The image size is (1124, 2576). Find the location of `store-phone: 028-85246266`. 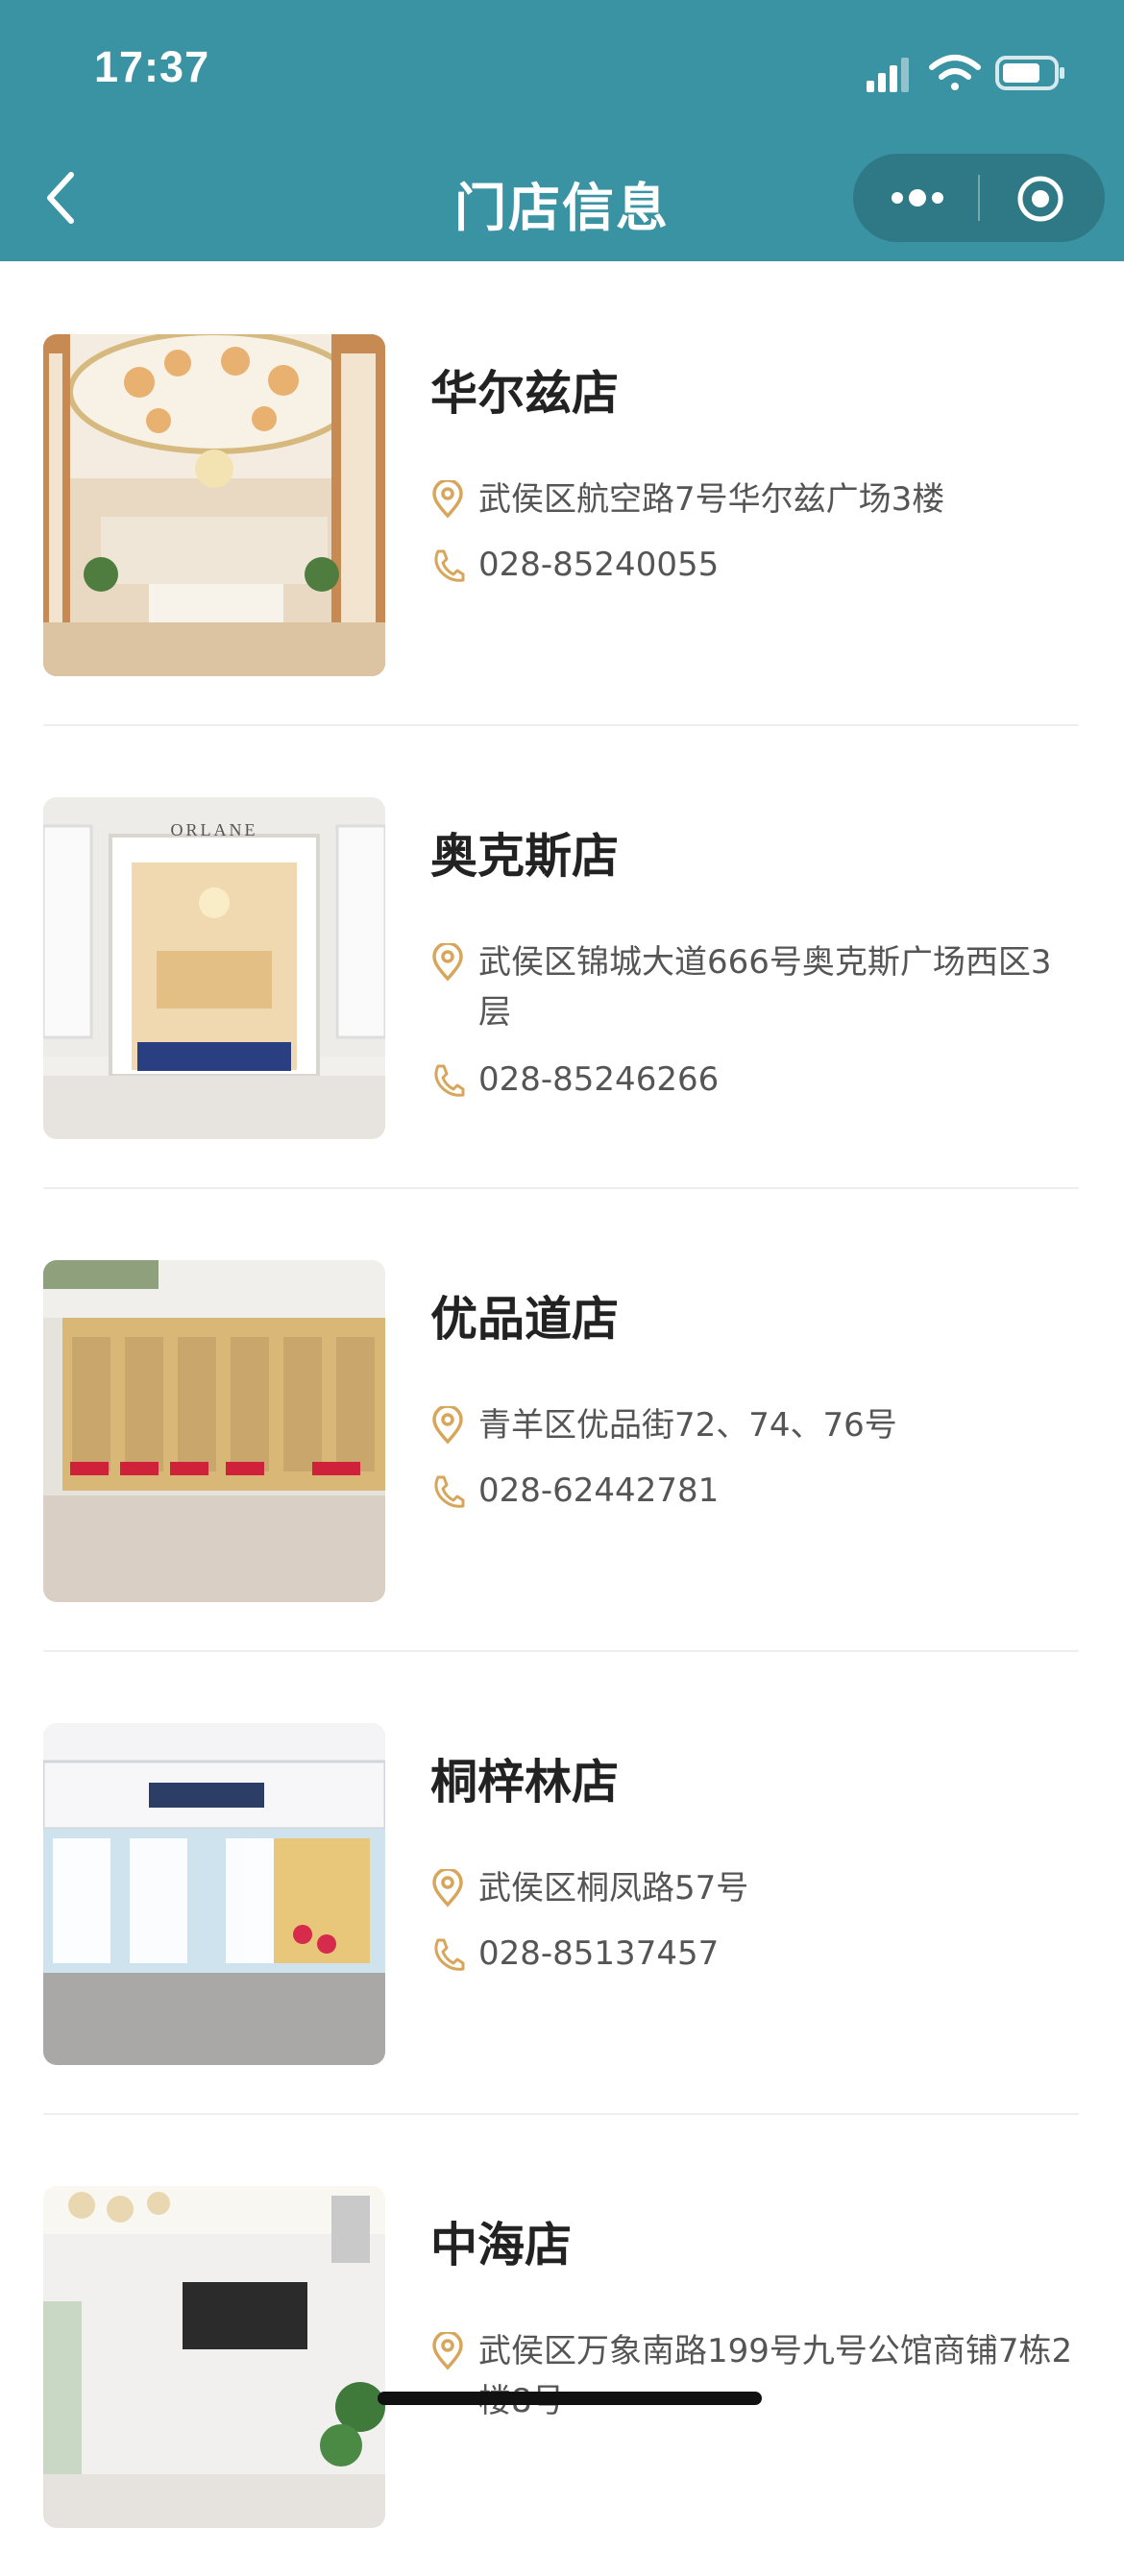

store-phone: 028-85246266 is located at coordinates (599, 1079).